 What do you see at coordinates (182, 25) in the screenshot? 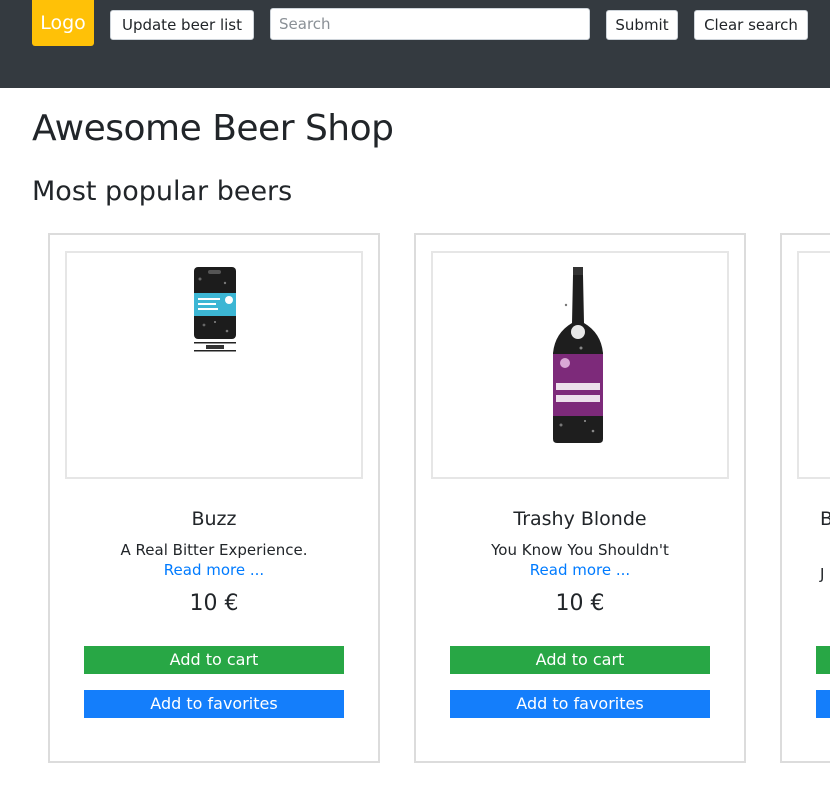
I see `update-beer-list-button: Update beer list` at bounding box center [182, 25].